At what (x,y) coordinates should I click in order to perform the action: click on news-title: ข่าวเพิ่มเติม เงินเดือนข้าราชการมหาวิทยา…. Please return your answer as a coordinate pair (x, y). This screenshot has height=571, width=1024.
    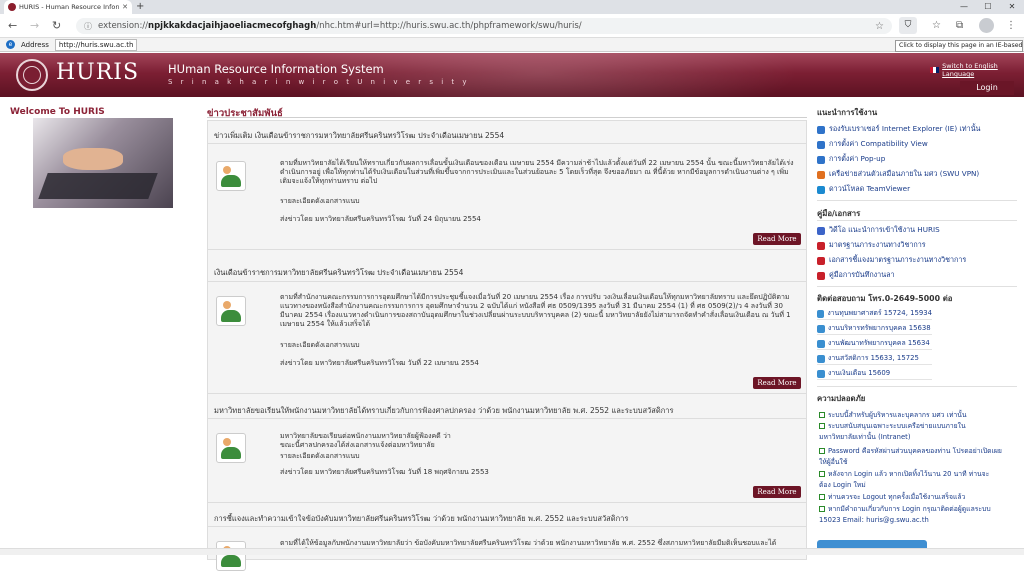
    Looking at the image, I should click on (359, 136).